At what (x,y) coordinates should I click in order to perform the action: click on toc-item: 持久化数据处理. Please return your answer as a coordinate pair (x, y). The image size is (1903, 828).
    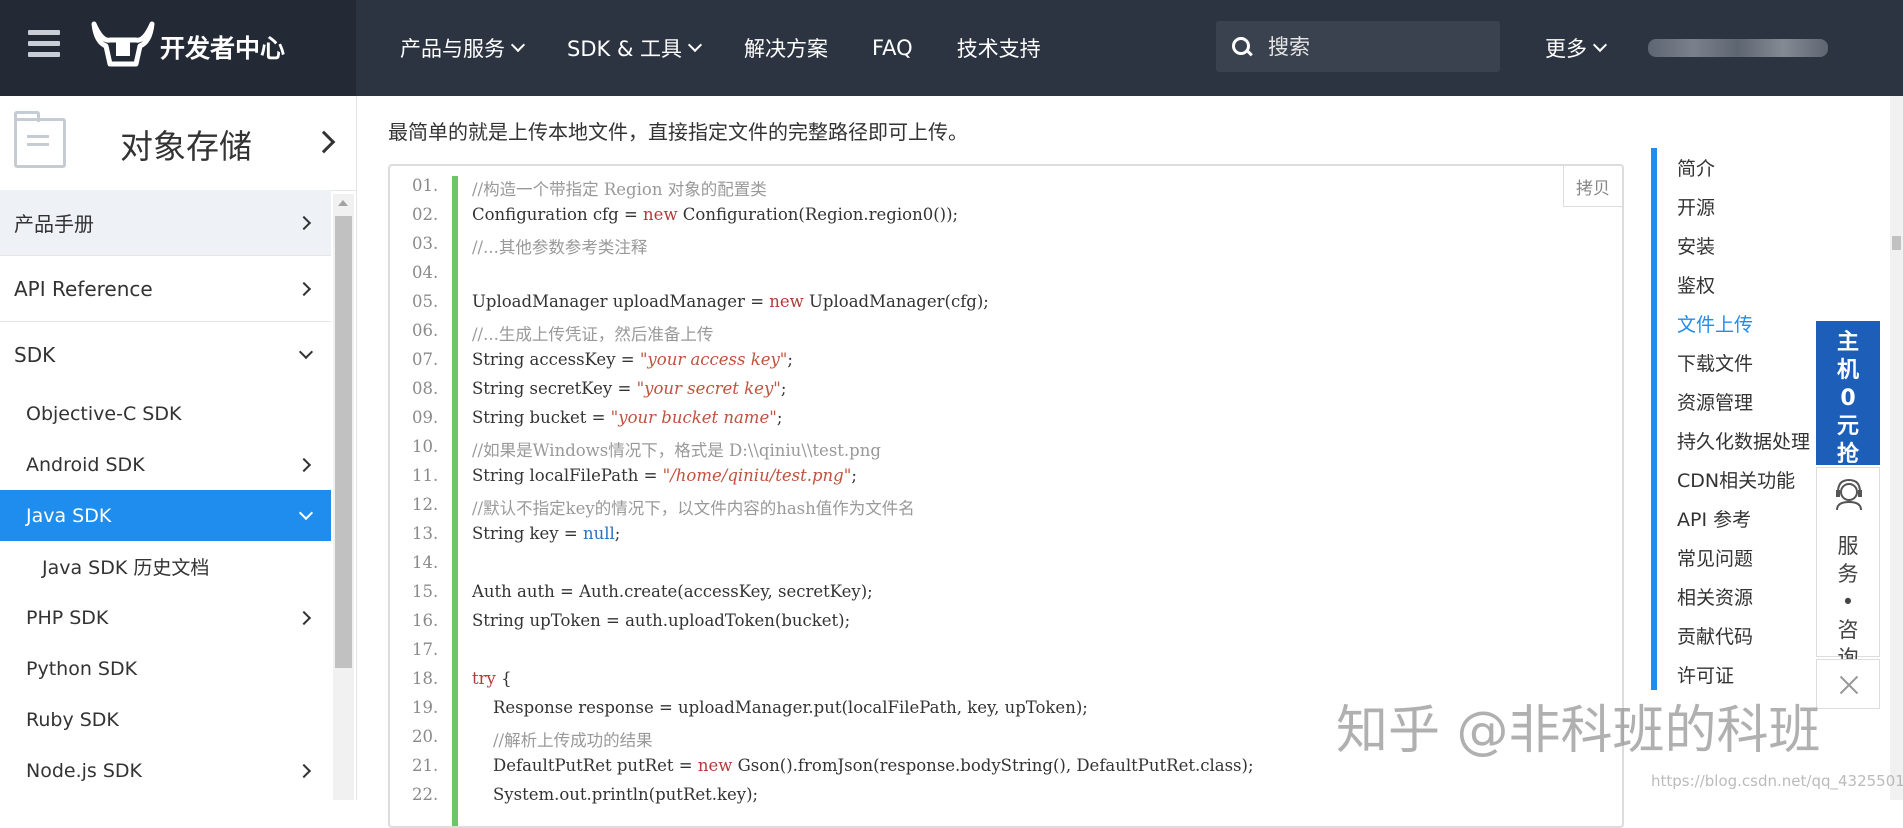
    Looking at the image, I should click on (1747, 440).